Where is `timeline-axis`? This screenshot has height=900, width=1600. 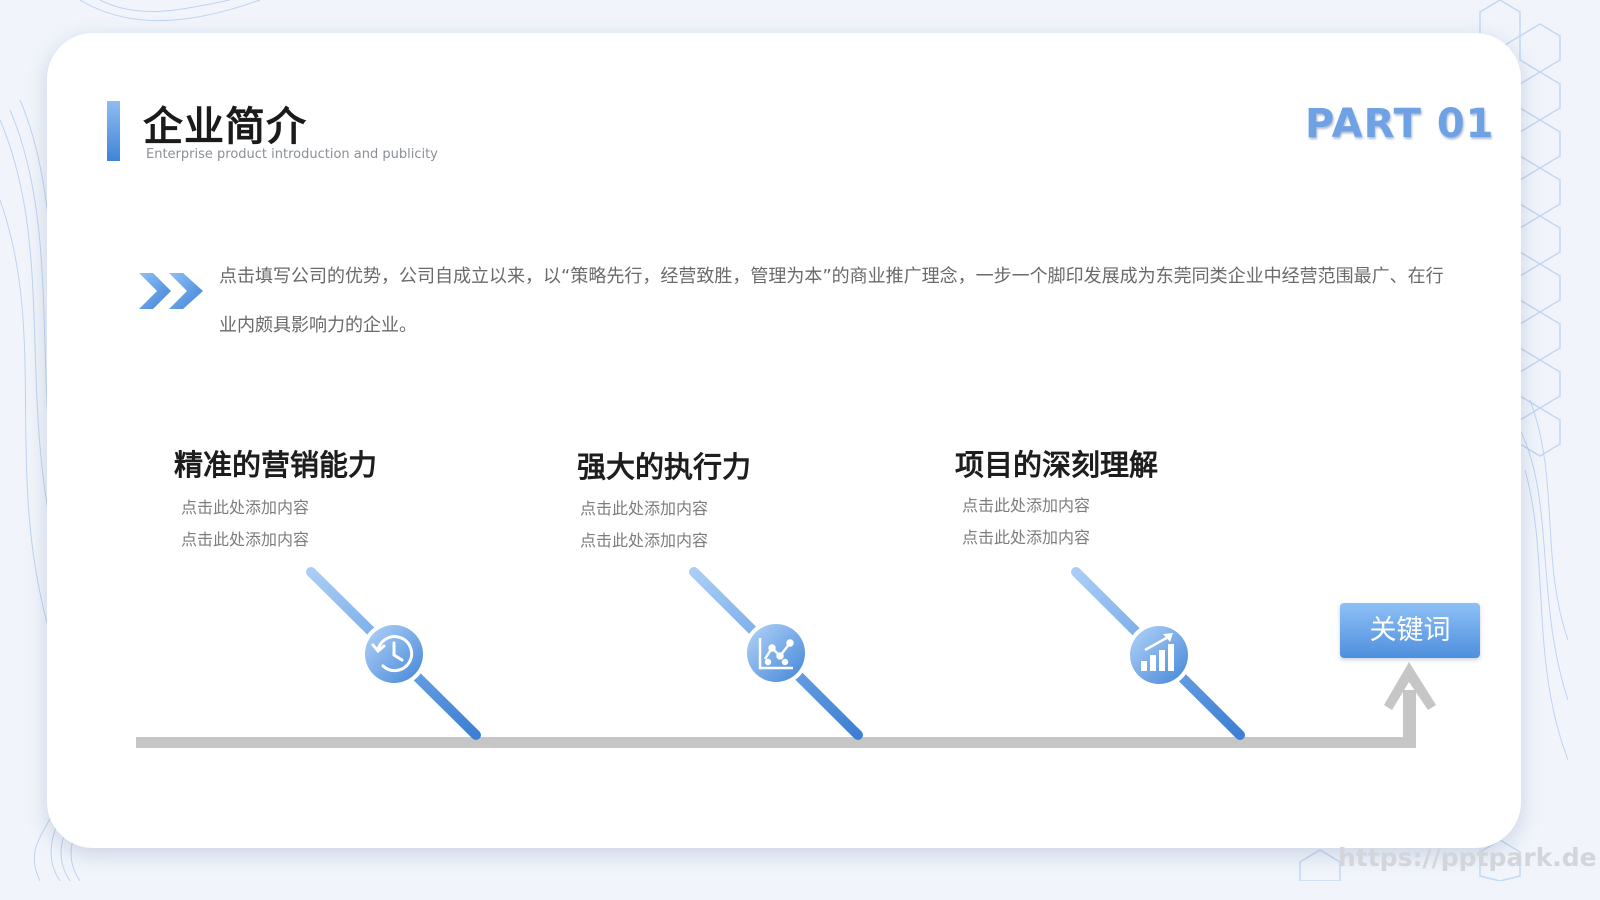 timeline-axis is located at coordinates (776, 742).